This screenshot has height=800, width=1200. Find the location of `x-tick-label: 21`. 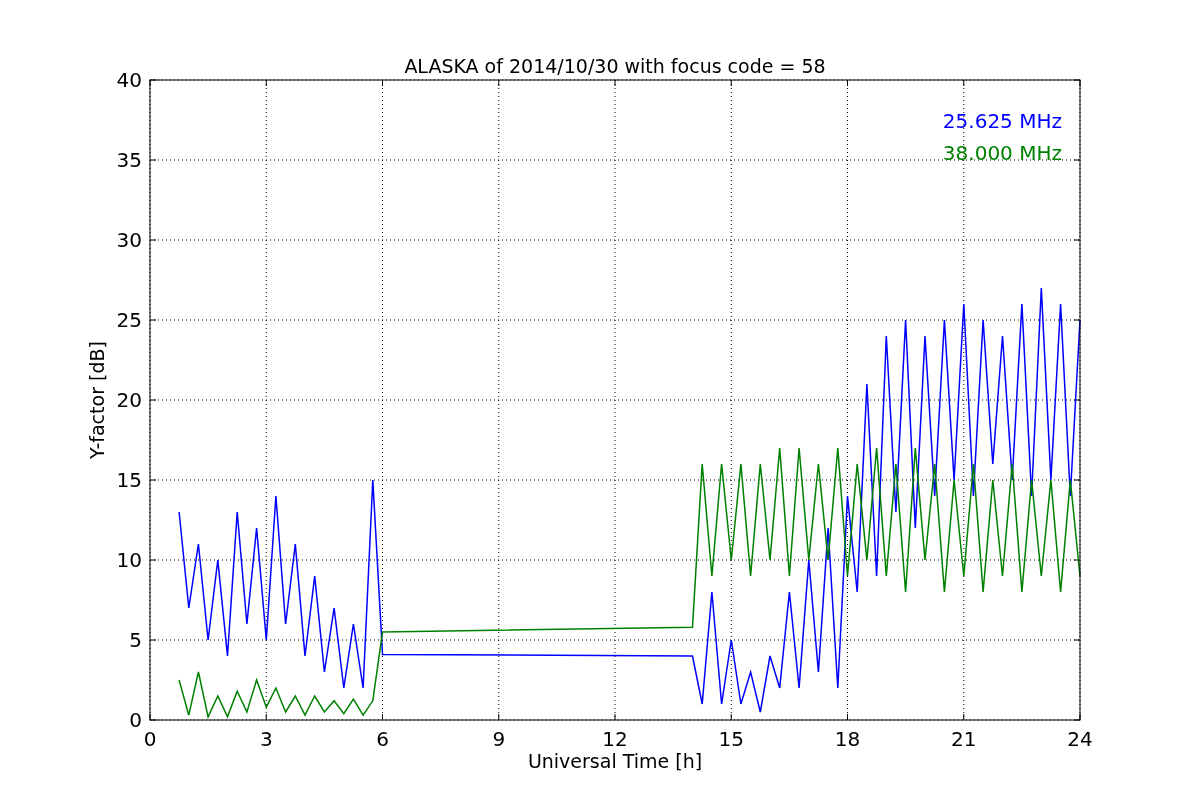

x-tick-label: 21 is located at coordinates (964, 739).